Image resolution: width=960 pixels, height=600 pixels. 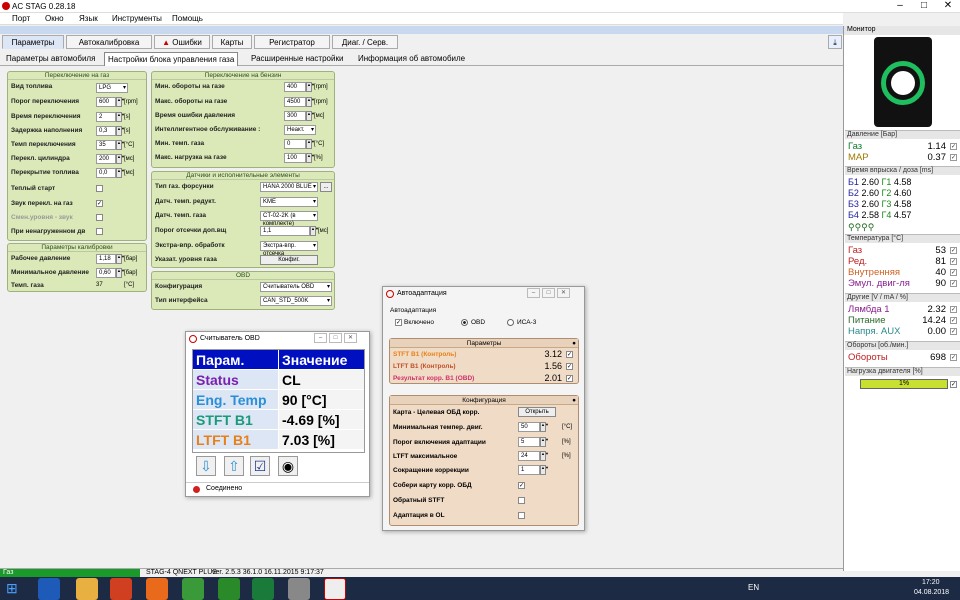 I want to click on result-checkbox: ✓, so click(x=569, y=378).